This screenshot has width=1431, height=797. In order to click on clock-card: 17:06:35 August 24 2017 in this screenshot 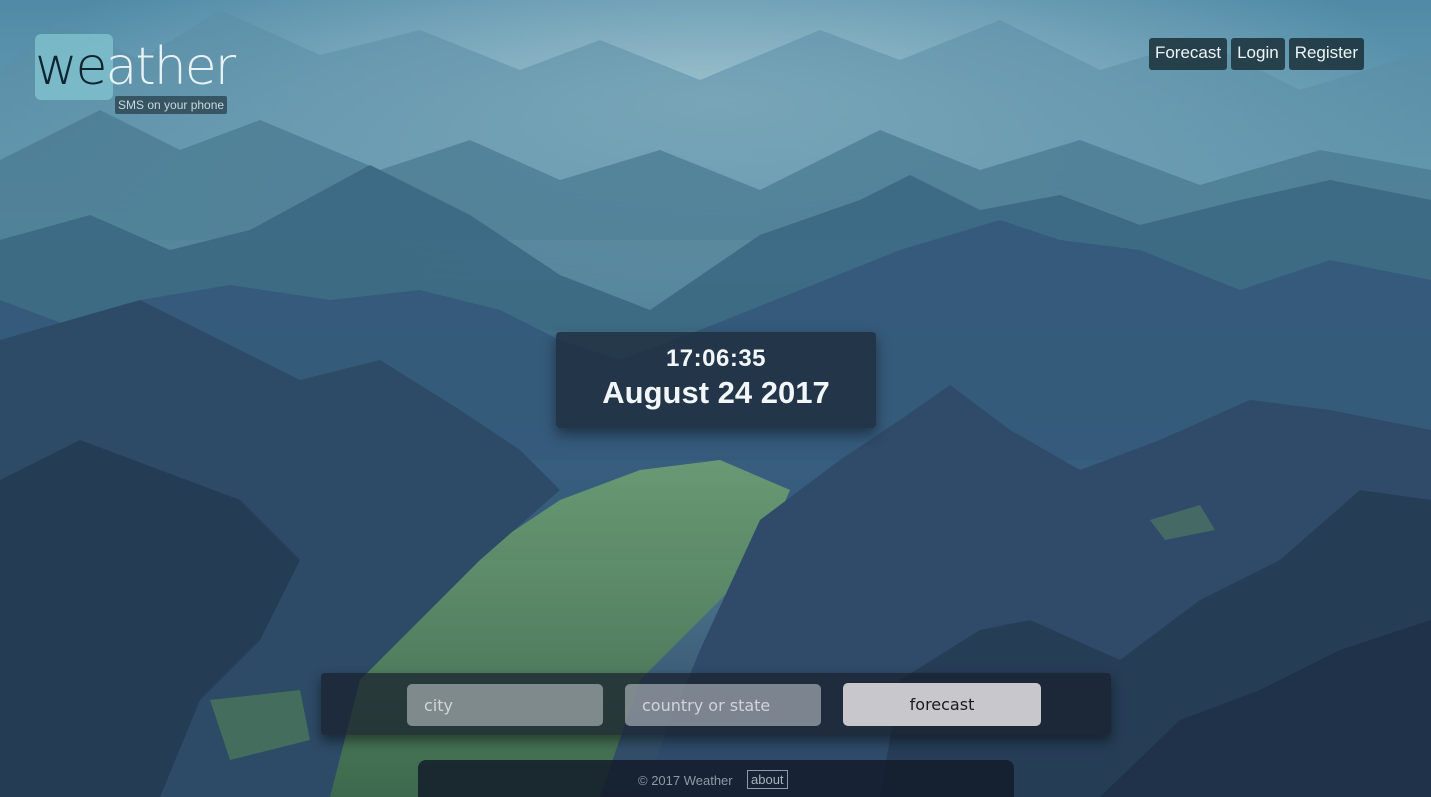, I will do `click(716, 380)`.